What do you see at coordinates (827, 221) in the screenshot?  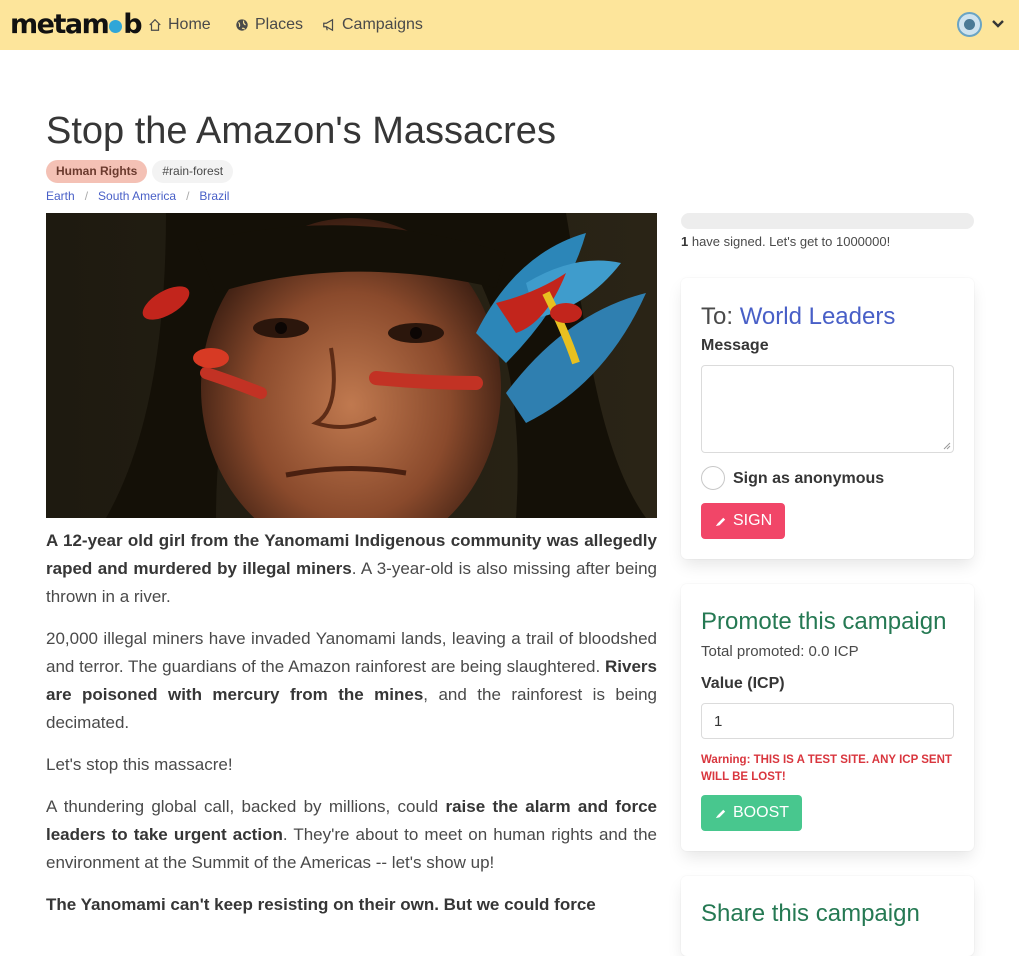 I see `signatures-progress-bar` at bounding box center [827, 221].